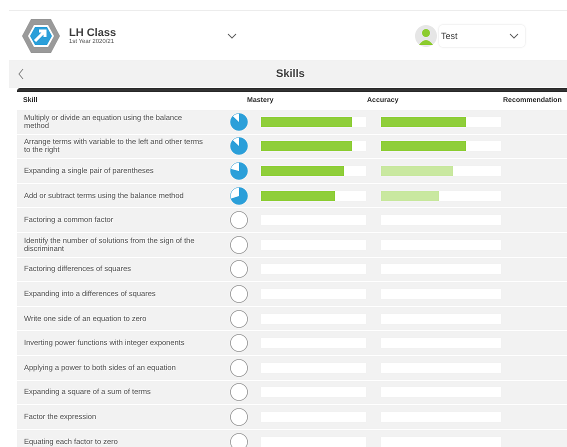 The width and height of the screenshot is (567, 447). I want to click on back-icon, so click(21, 74).